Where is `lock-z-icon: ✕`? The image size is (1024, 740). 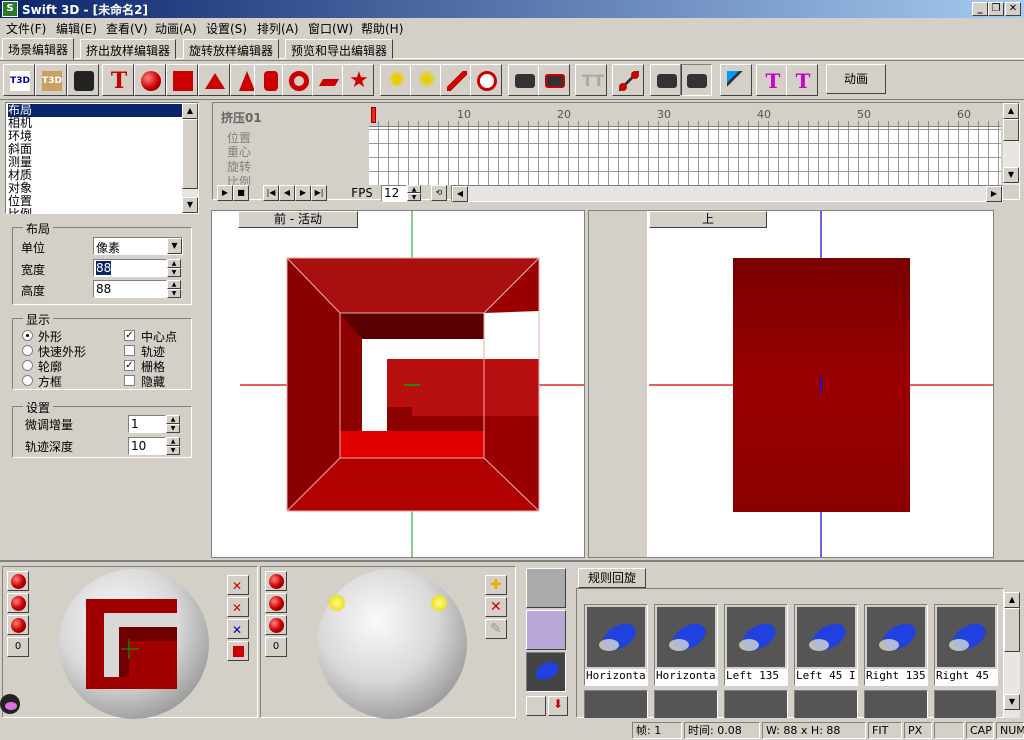 lock-z-icon: ✕ is located at coordinates (238, 629).